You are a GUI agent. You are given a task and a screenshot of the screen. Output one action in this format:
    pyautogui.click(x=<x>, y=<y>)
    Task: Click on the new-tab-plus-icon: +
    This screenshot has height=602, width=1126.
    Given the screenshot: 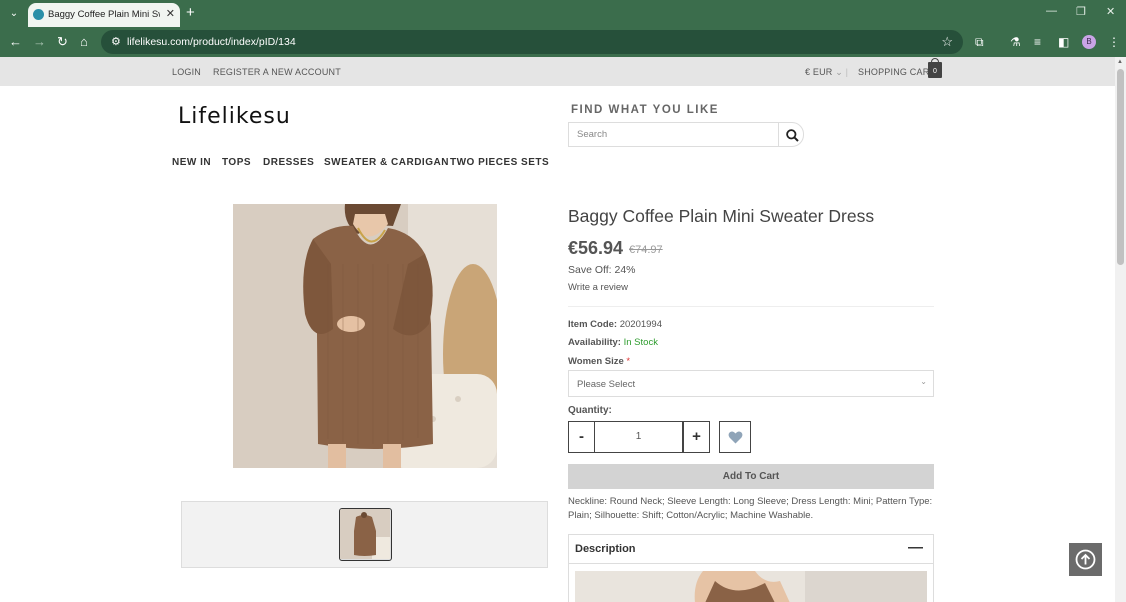 What is the action you would take?
    pyautogui.click(x=190, y=12)
    